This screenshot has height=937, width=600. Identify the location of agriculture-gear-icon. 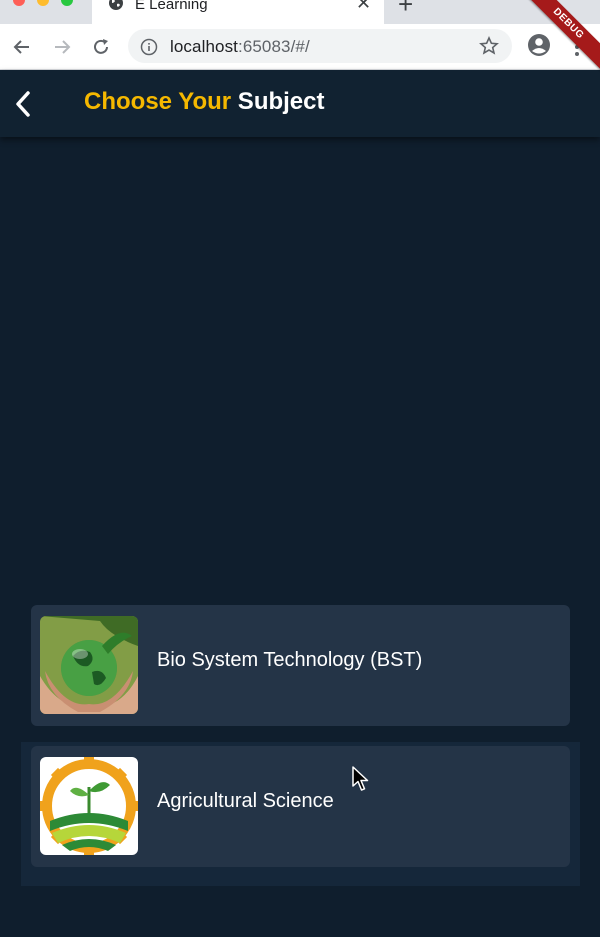
(89, 806).